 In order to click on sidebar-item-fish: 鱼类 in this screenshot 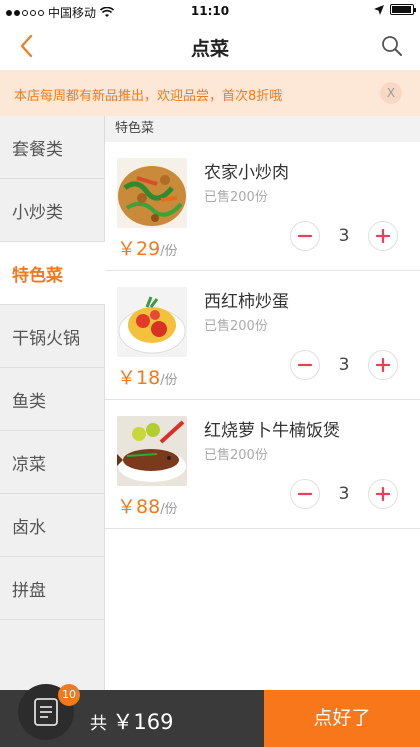, I will do `click(52, 399)`.